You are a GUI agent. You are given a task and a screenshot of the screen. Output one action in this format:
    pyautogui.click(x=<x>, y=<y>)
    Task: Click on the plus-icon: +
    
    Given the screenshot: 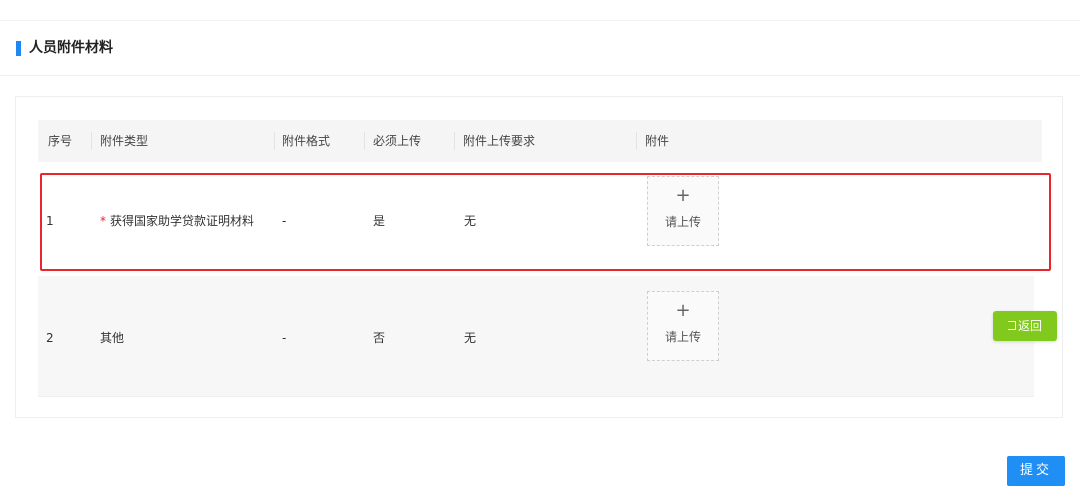 What is the action you would take?
    pyautogui.click(x=683, y=310)
    